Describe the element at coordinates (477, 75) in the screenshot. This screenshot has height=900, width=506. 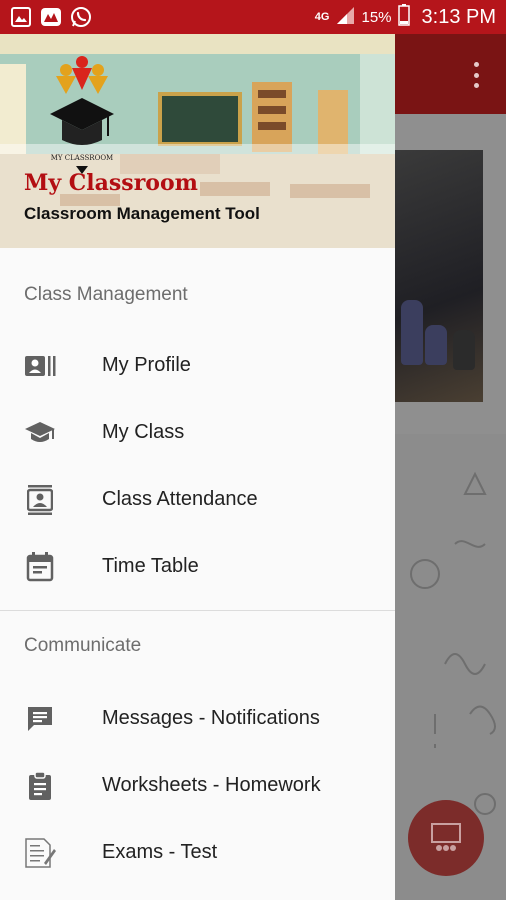
I see `more-options-icon` at that location.